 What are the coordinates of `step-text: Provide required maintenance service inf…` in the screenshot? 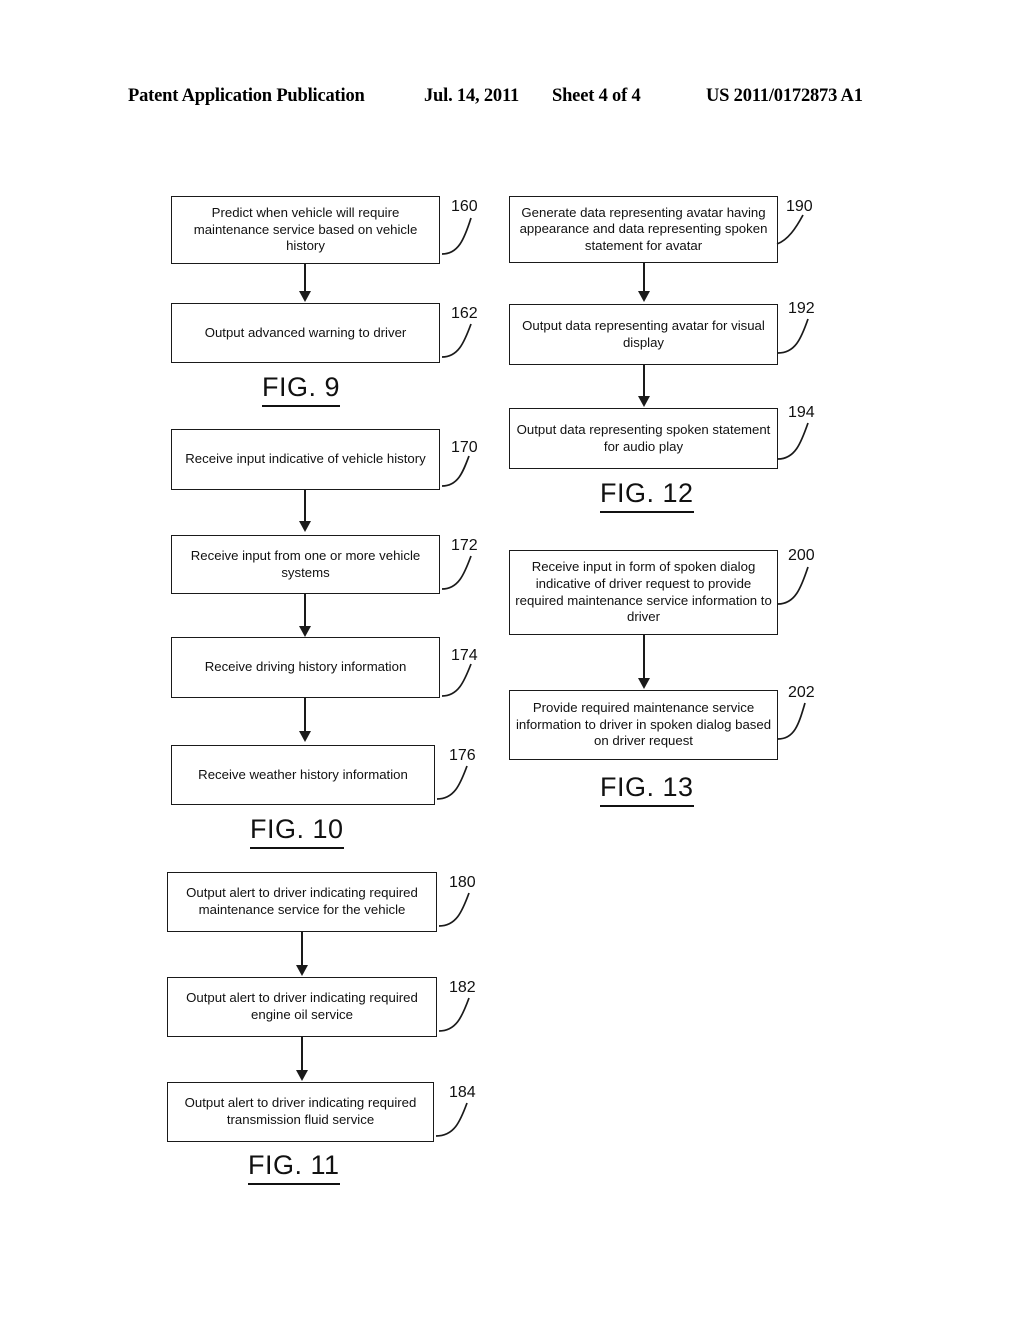 It's located at (643, 724).